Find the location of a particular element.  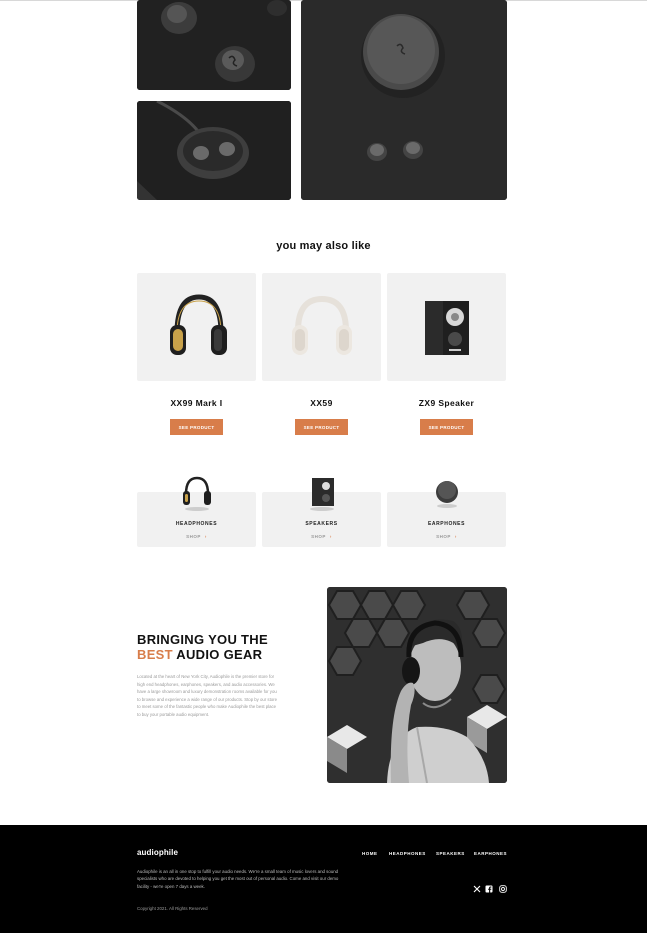

shop-link-earphones: SHOP › is located at coordinates (446, 536).